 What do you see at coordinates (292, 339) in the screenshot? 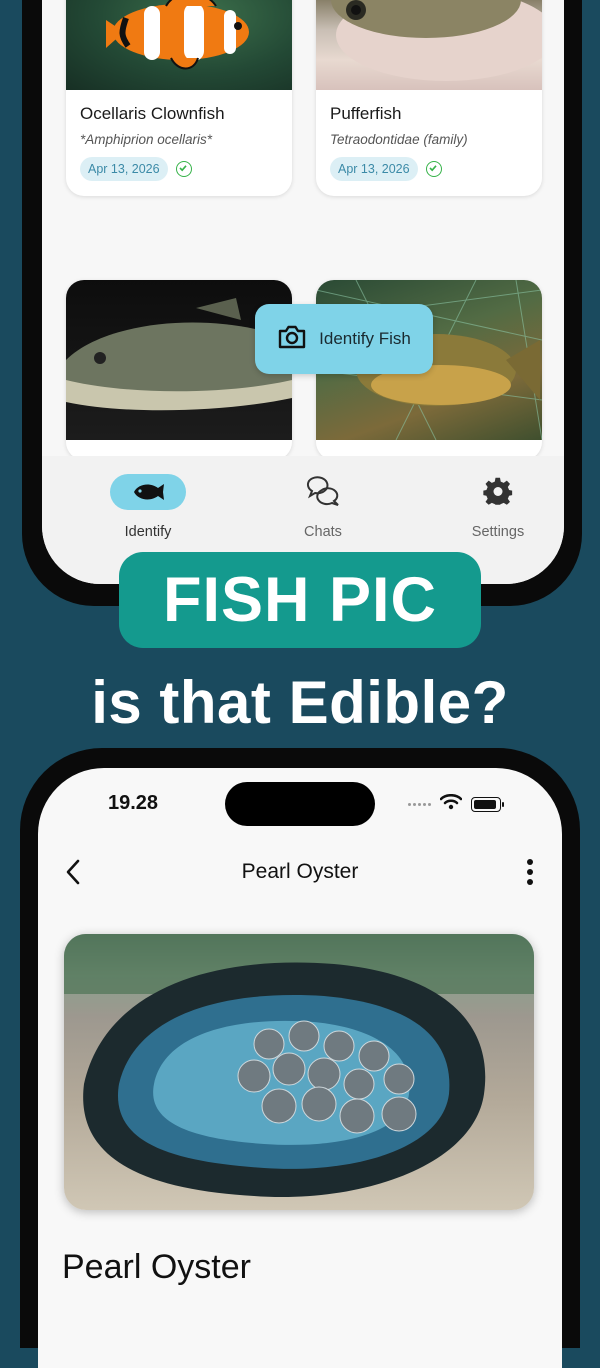
I see `camera-icon` at bounding box center [292, 339].